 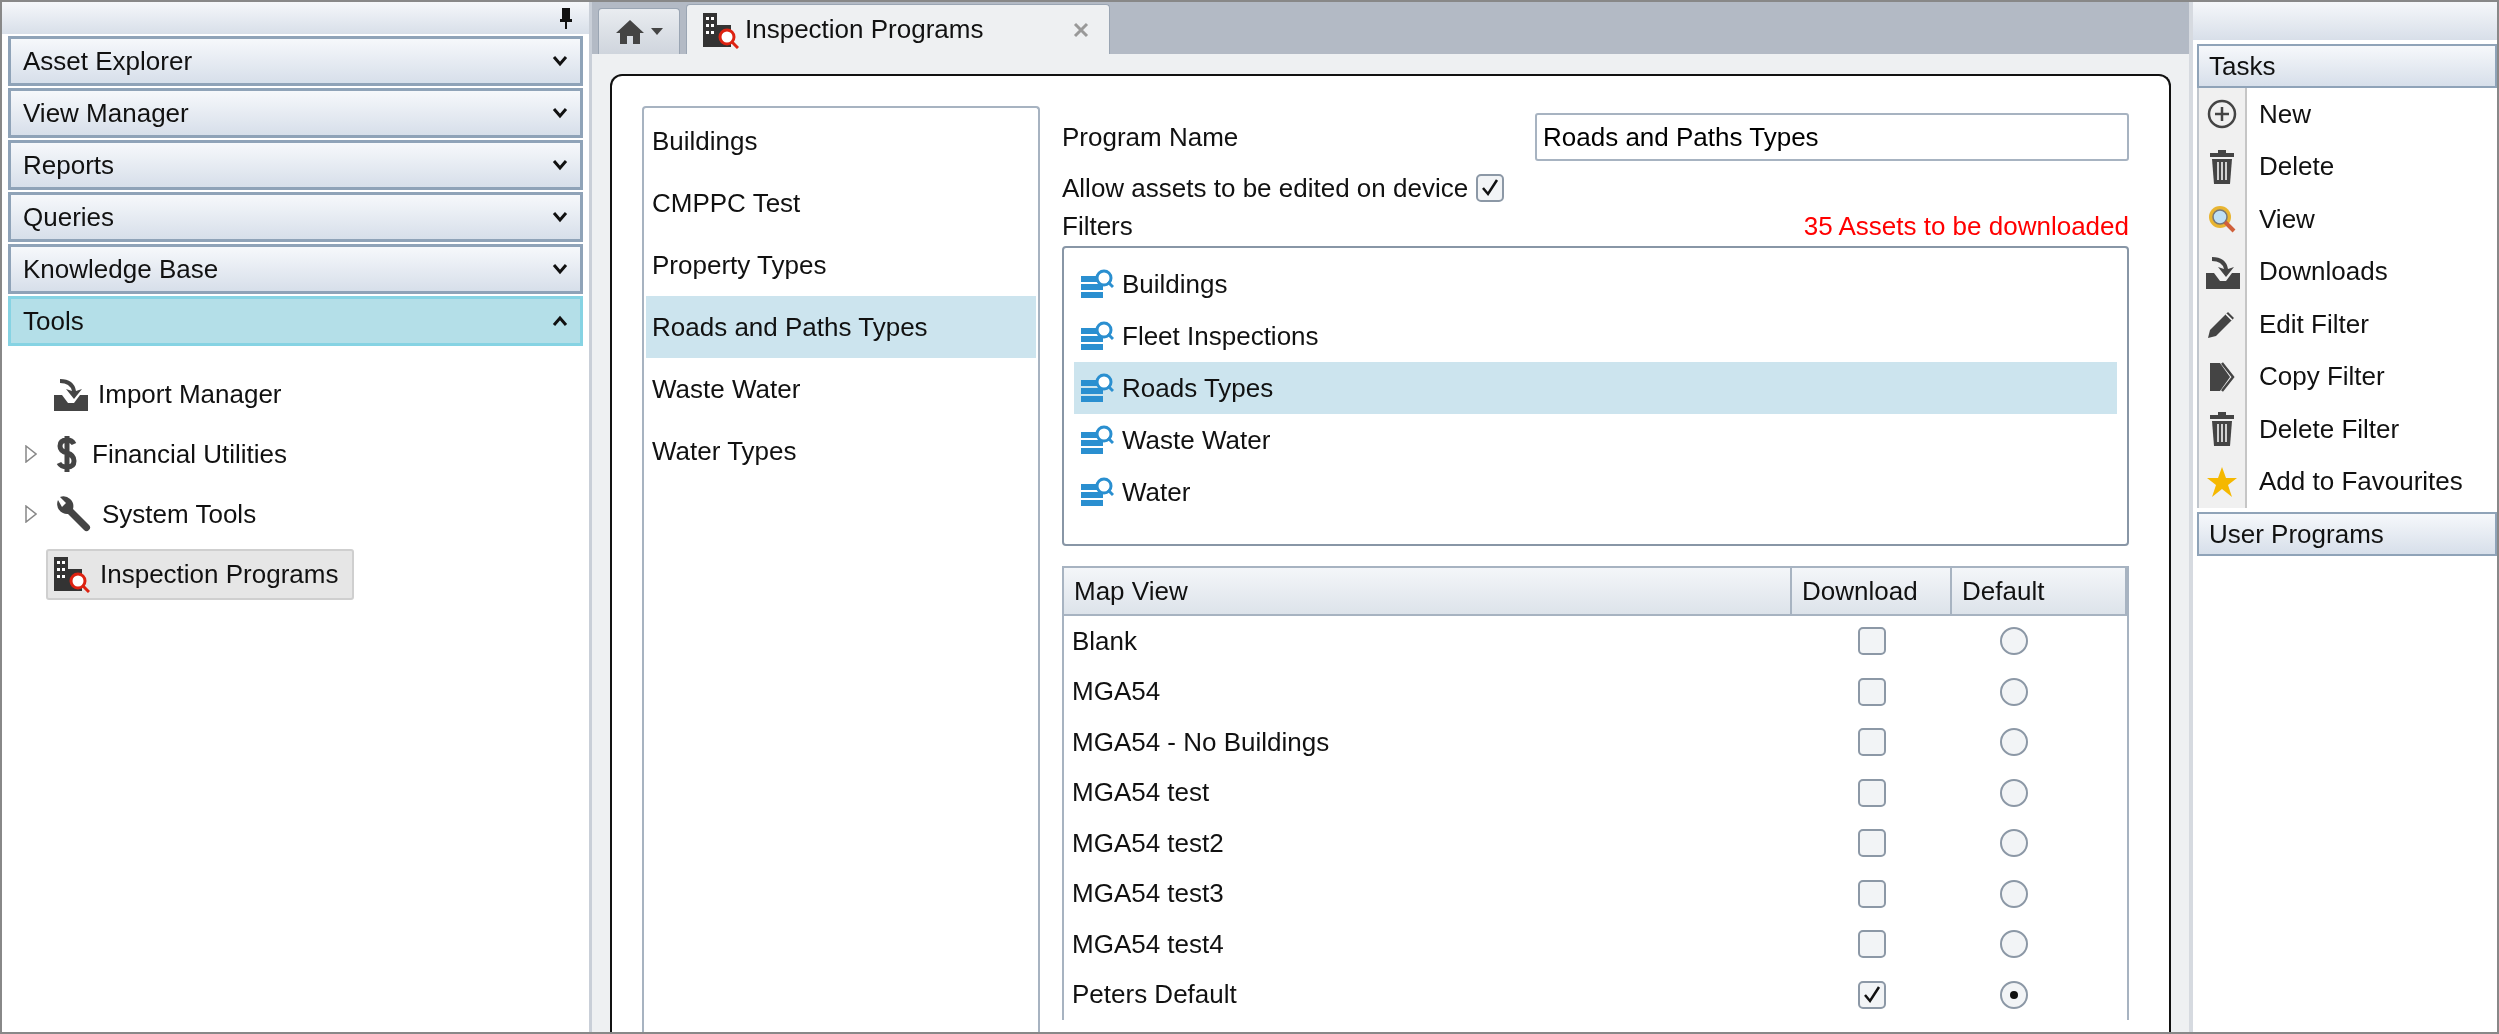 What do you see at coordinates (200, 574) in the screenshot?
I see `tree-item: Inspection Programs` at bounding box center [200, 574].